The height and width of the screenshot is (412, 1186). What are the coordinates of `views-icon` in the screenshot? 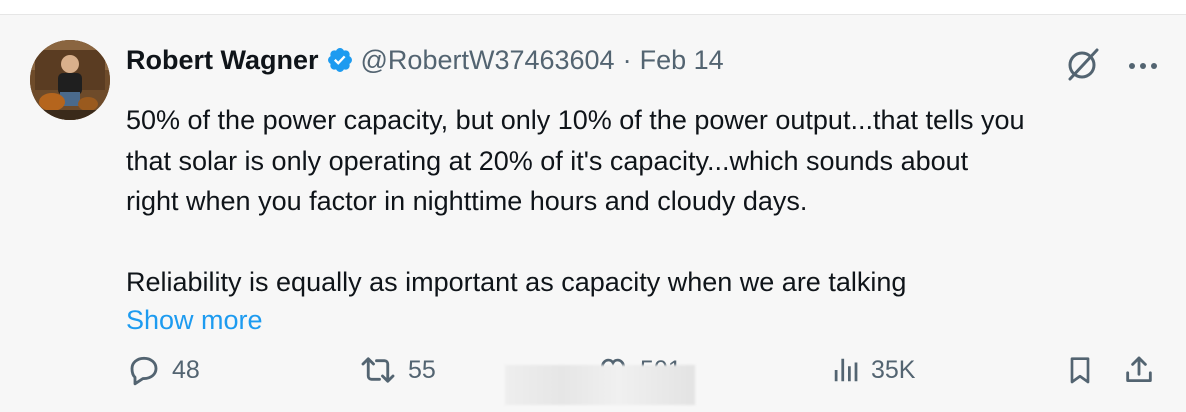 It's located at (846, 370).